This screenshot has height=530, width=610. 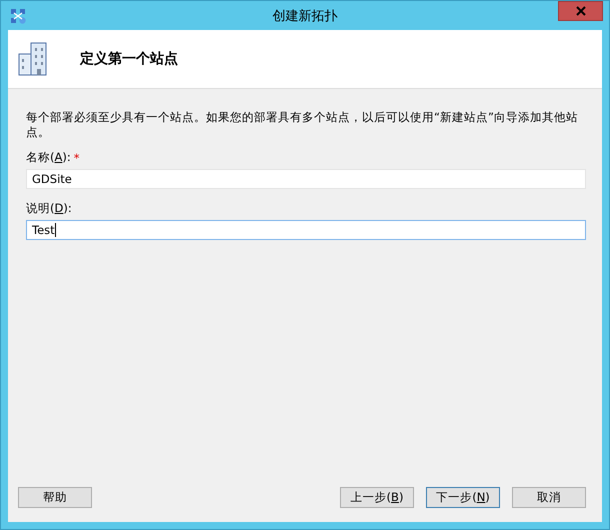 I want to click on field-label: 名称(A):, so click(x=48, y=157).